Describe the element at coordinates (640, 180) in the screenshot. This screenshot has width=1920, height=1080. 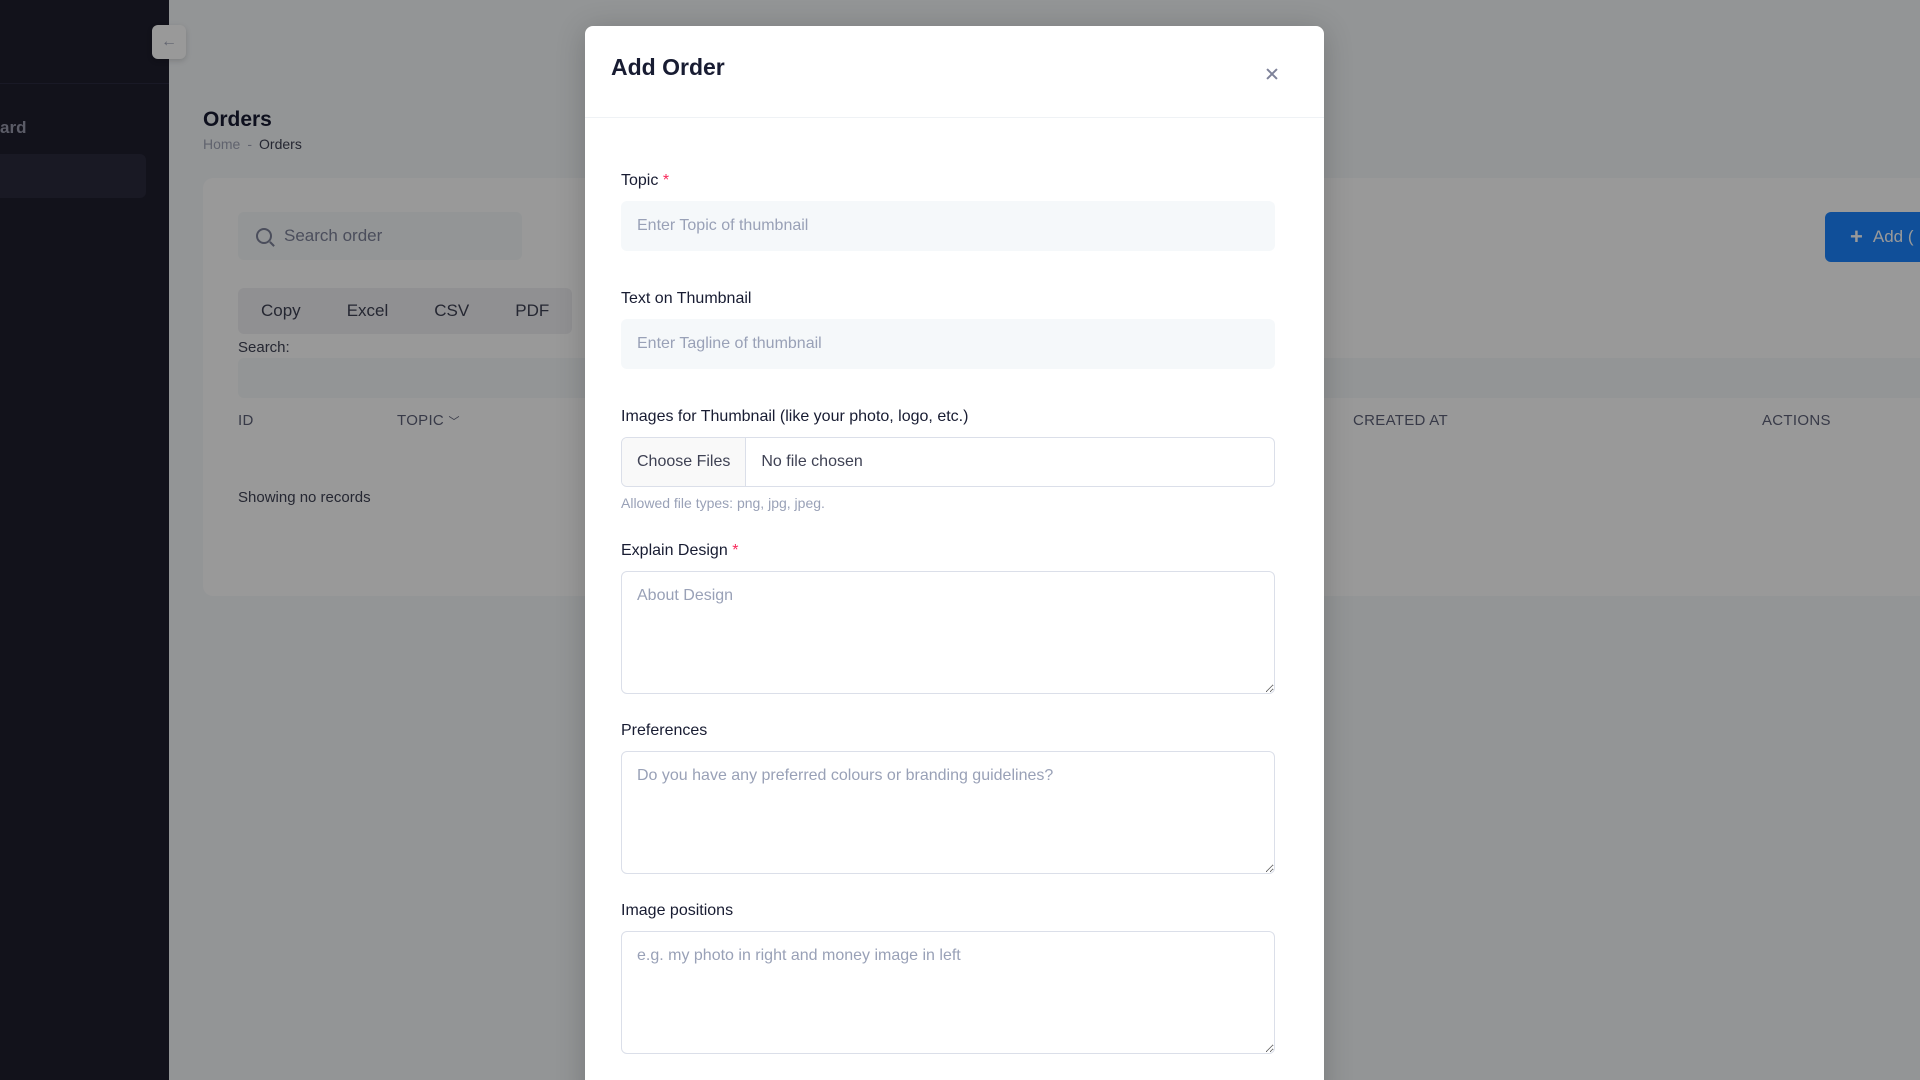
I see `topic-label-text: Topic` at that location.